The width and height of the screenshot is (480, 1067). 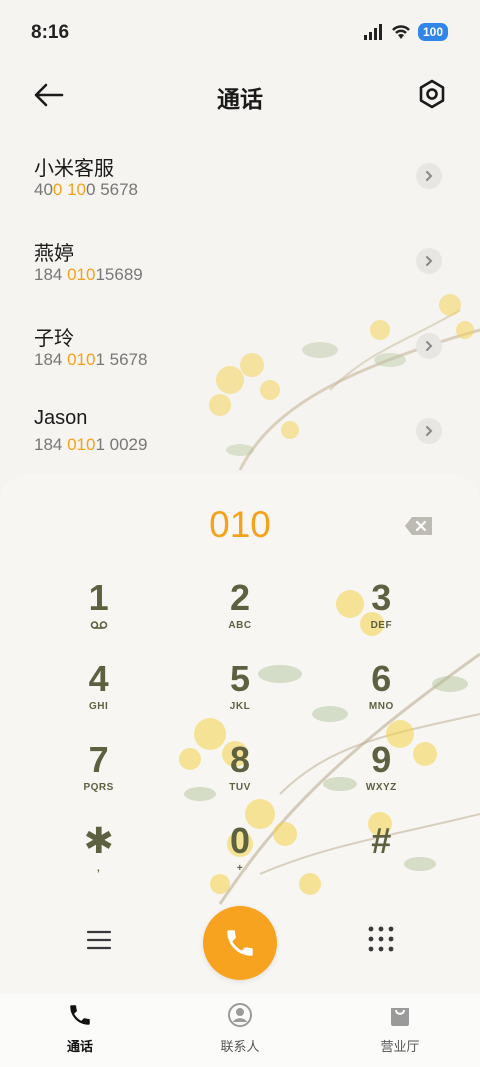 What do you see at coordinates (381, 759) in the screenshot?
I see `dial-key-digit: 9` at bounding box center [381, 759].